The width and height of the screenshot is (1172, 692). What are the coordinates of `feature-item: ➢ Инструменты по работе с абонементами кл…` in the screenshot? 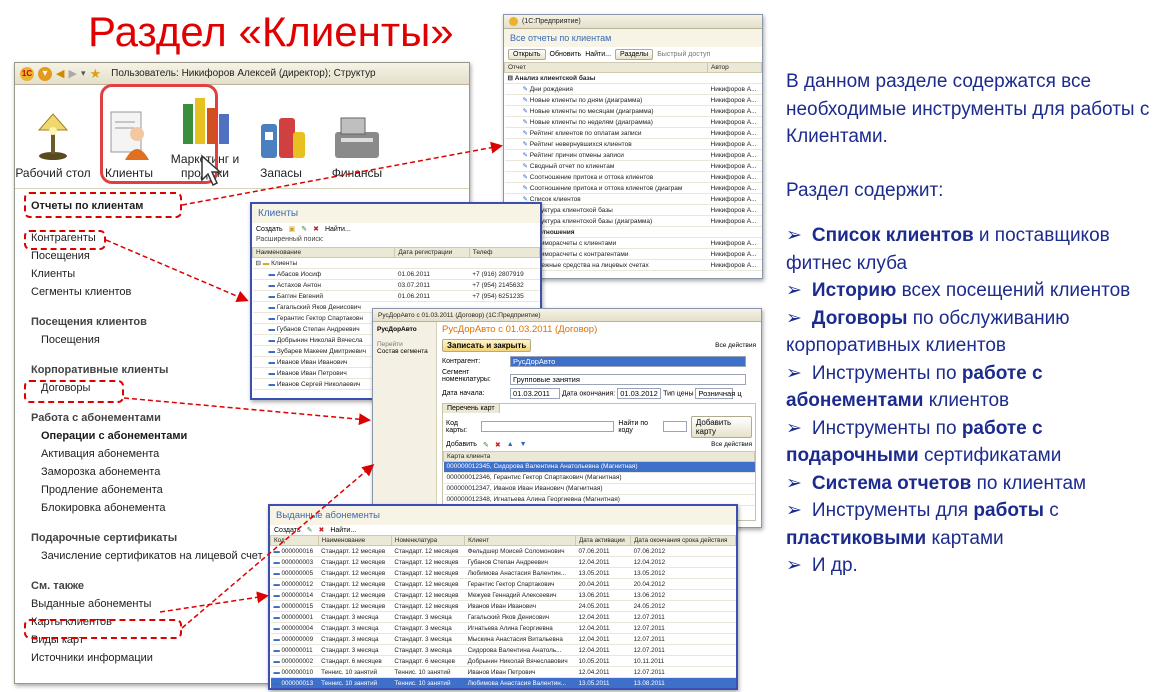 It's located at (971, 387).